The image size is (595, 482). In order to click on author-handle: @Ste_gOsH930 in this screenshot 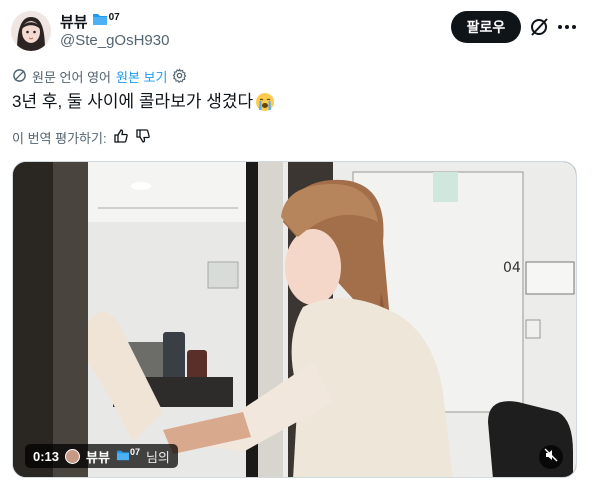, I will do `click(114, 40)`.